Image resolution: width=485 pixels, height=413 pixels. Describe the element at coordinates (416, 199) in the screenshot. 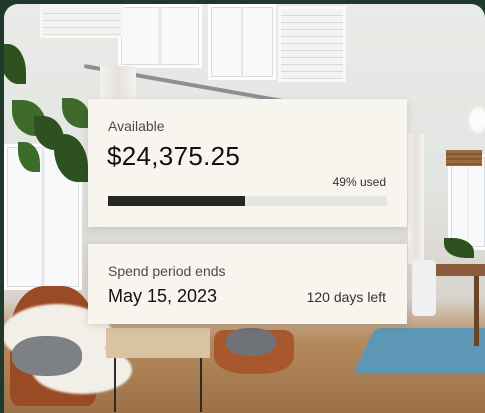

I see `curtain` at that location.